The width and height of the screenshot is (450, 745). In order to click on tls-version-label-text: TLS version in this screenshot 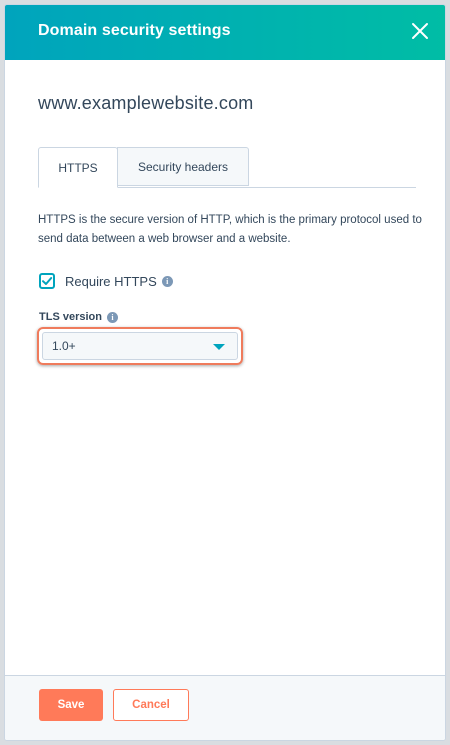, I will do `click(70, 317)`.